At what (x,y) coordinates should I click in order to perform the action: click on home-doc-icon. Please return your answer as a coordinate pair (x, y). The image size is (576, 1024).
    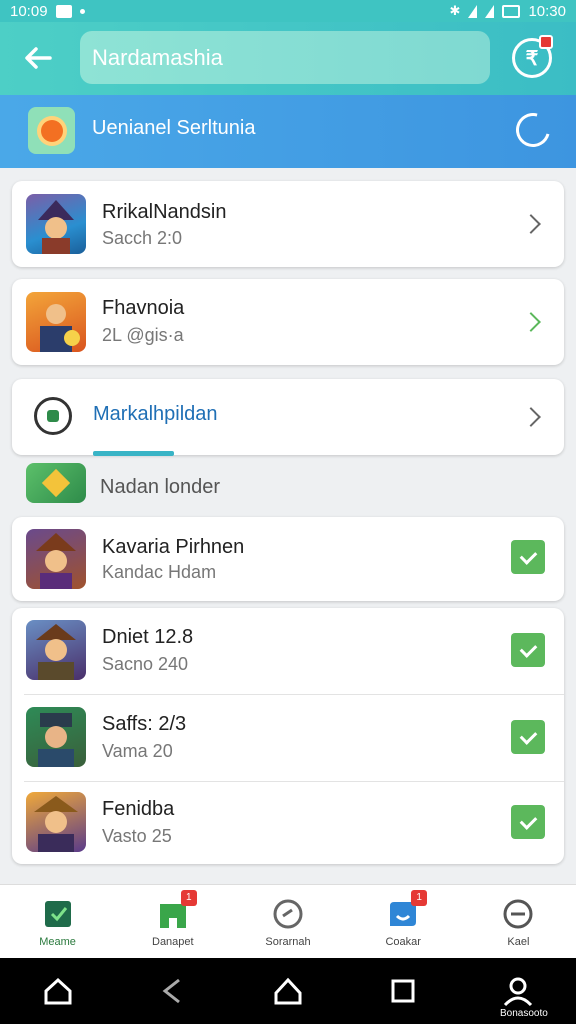
    Looking at the image, I should click on (58, 914).